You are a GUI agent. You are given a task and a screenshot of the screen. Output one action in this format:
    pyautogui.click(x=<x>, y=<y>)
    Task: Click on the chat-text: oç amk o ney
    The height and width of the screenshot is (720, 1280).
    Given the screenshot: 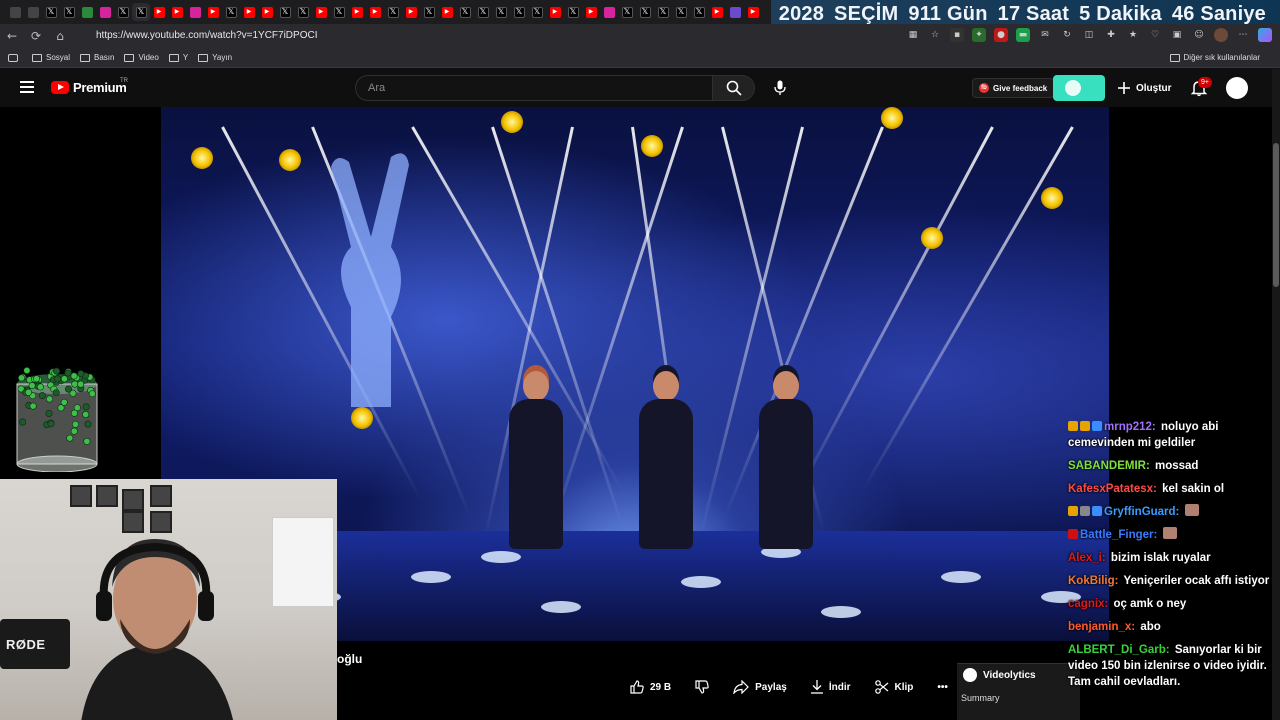 What is the action you would take?
    pyautogui.click(x=1150, y=604)
    